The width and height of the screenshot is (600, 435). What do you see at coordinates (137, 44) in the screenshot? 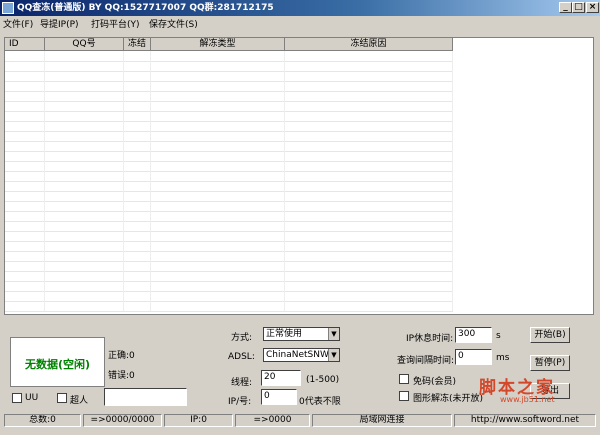
I see `col-frozen: 冻结` at bounding box center [137, 44].